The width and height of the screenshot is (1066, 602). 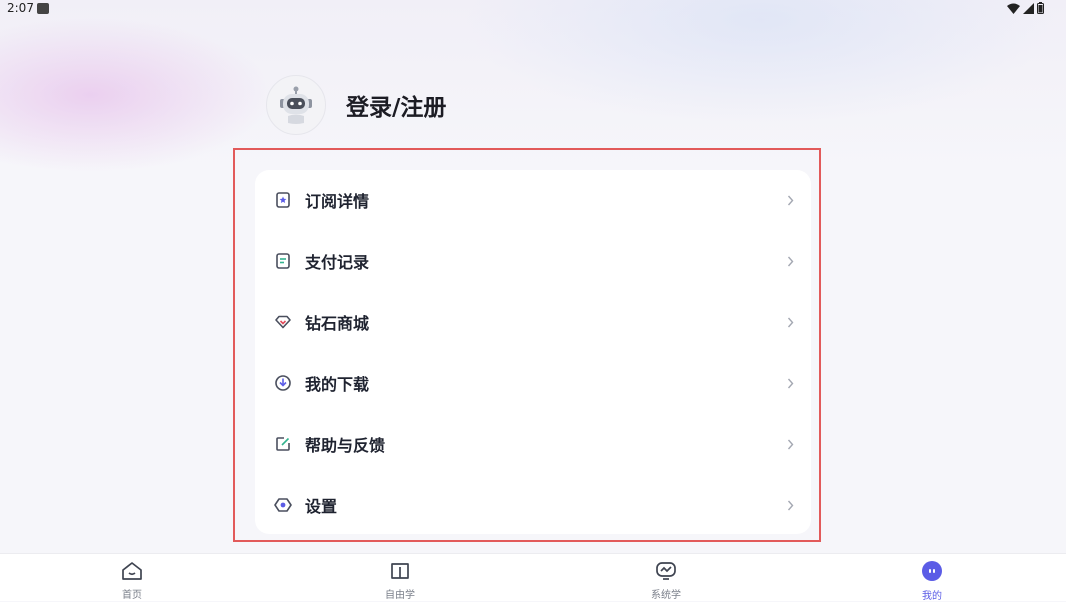 I want to click on avatar, so click(x=296, y=105).